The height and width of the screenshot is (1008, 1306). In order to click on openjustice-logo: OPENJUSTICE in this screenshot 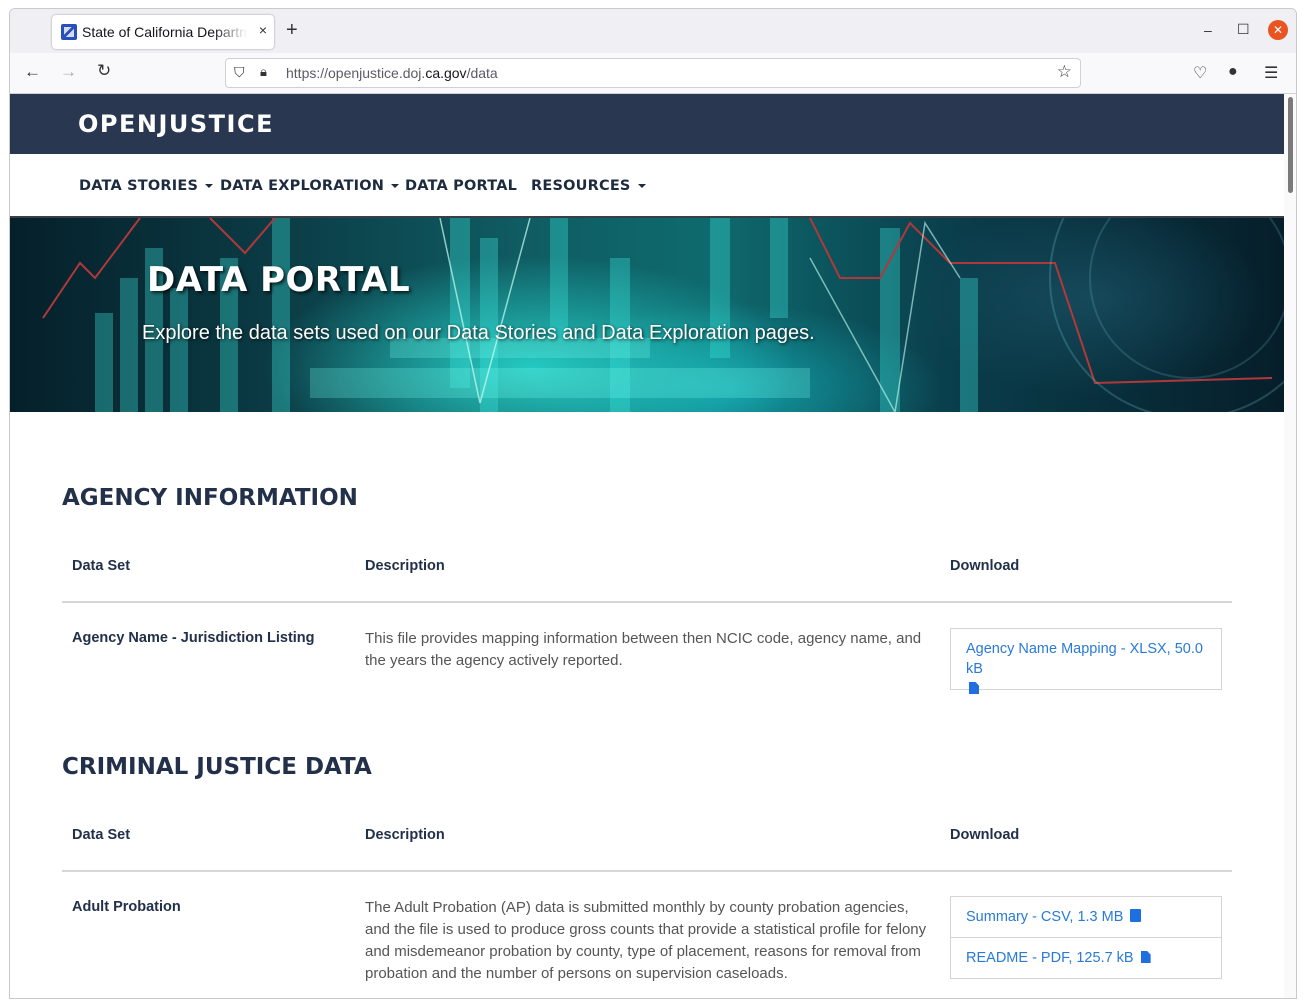, I will do `click(176, 124)`.